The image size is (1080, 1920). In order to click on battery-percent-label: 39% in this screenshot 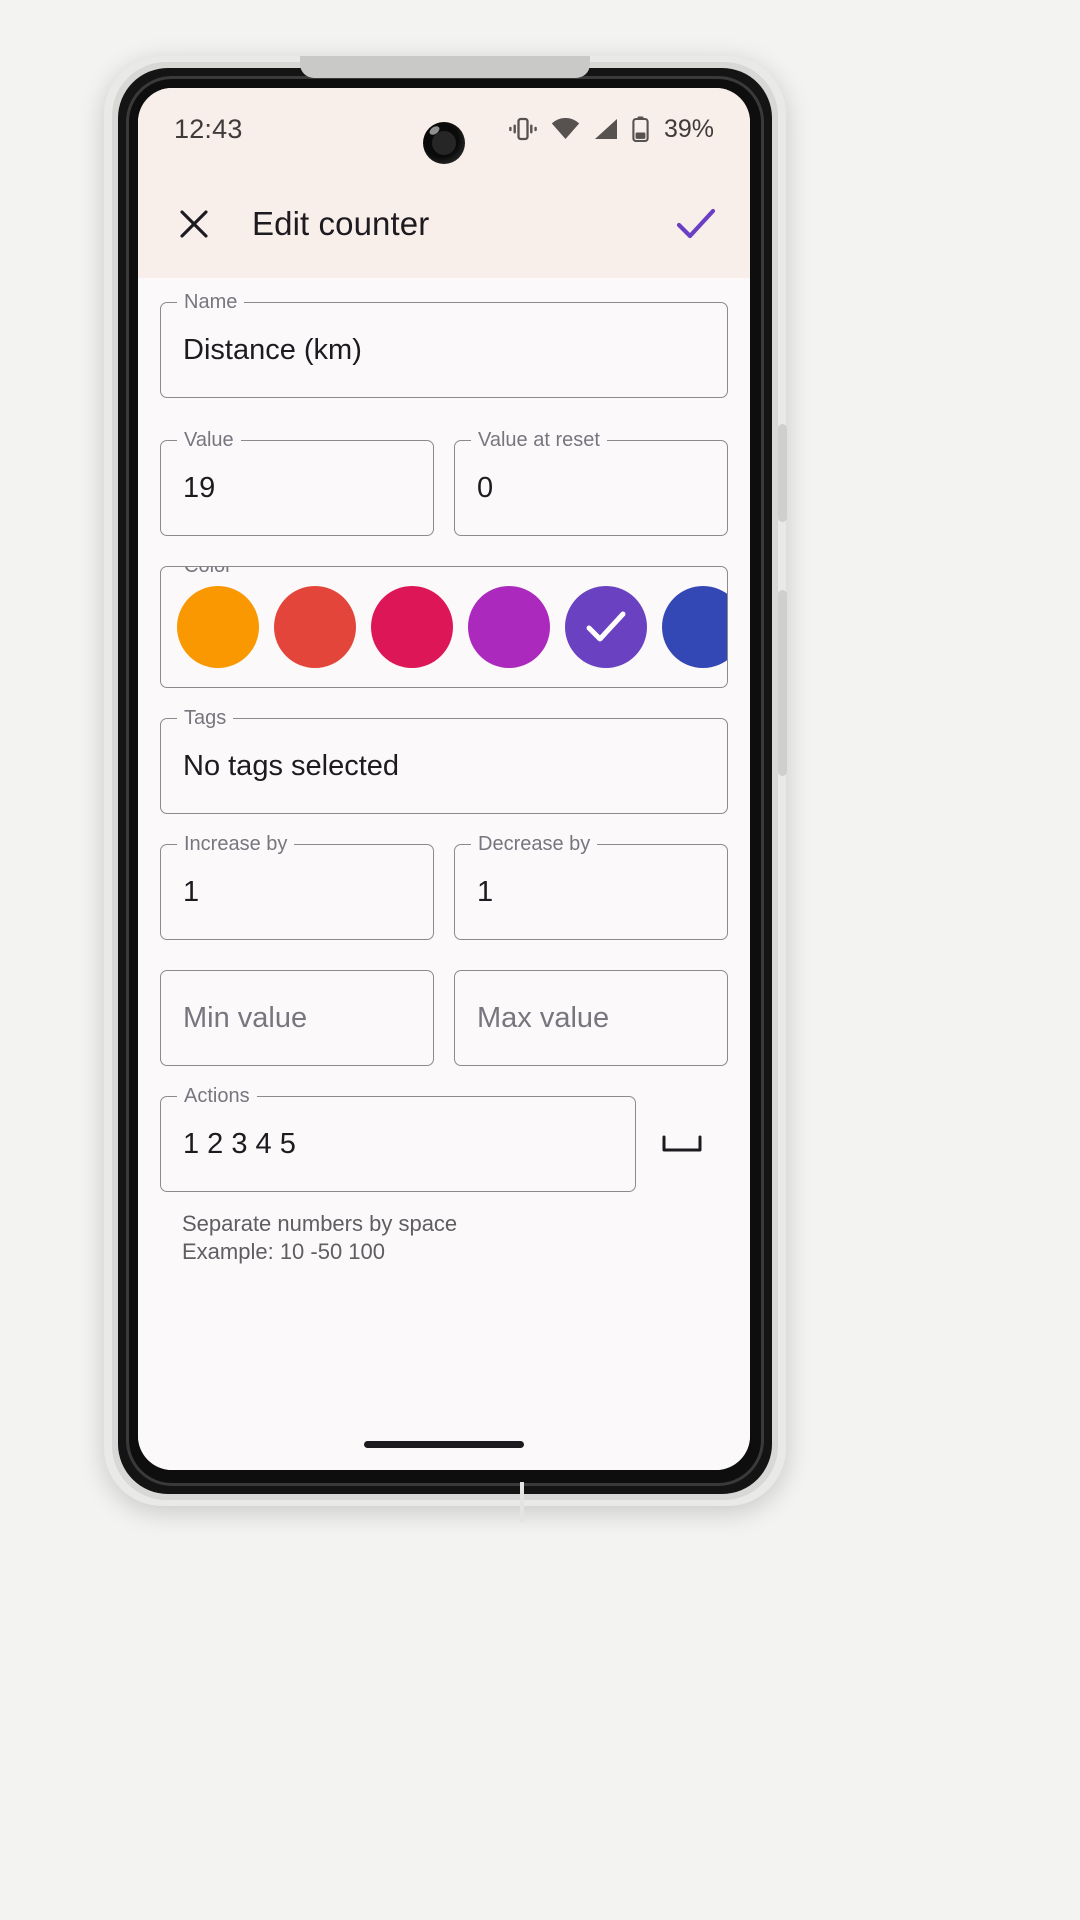, I will do `click(688, 128)`.